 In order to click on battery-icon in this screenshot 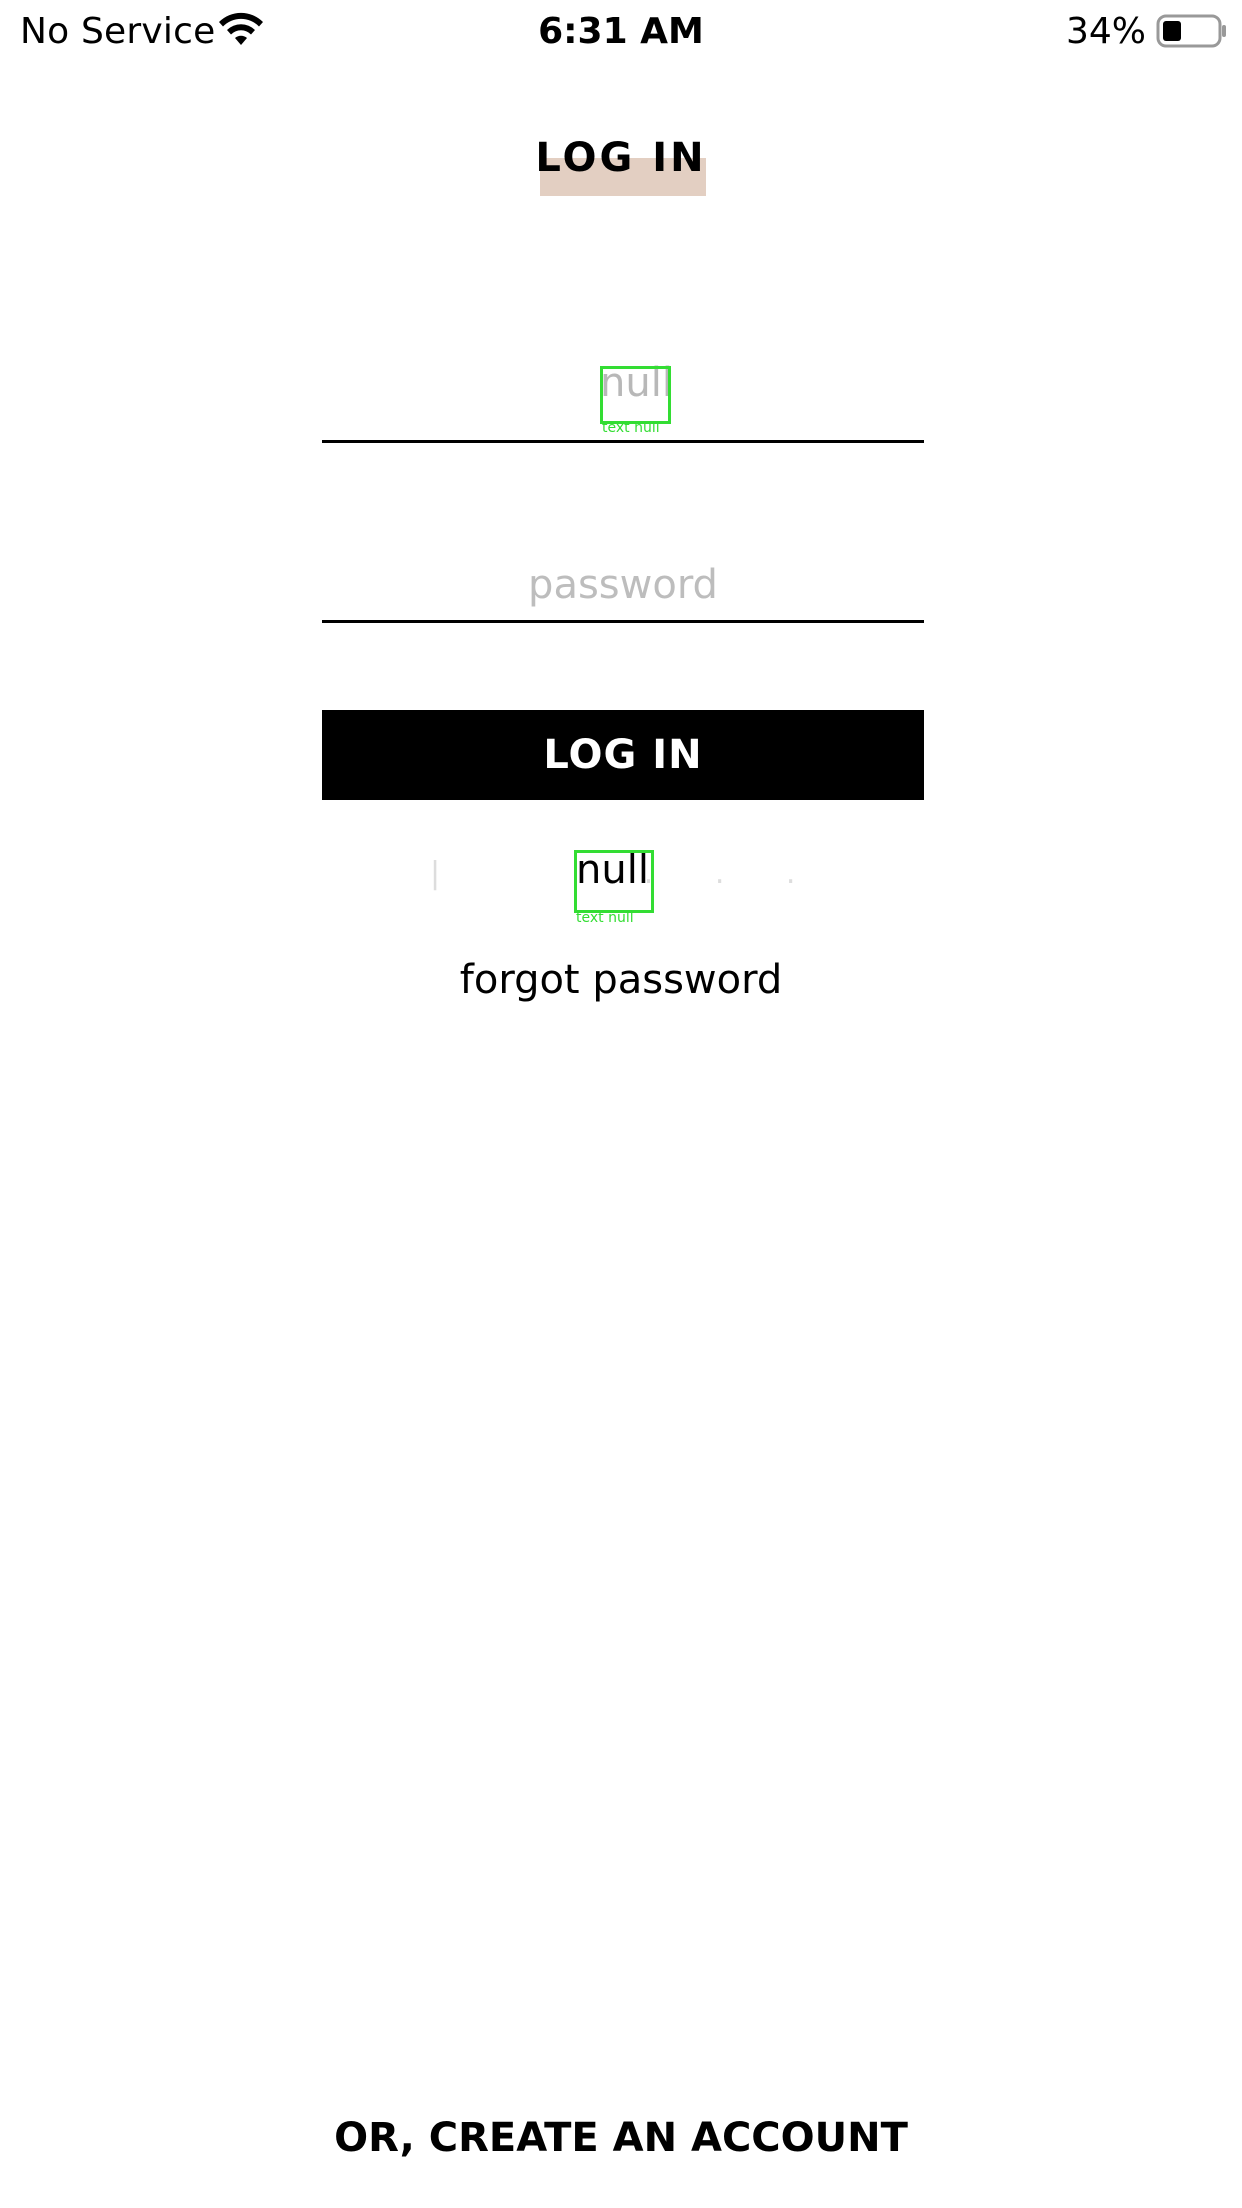, I will do `click(1191, 31)`.